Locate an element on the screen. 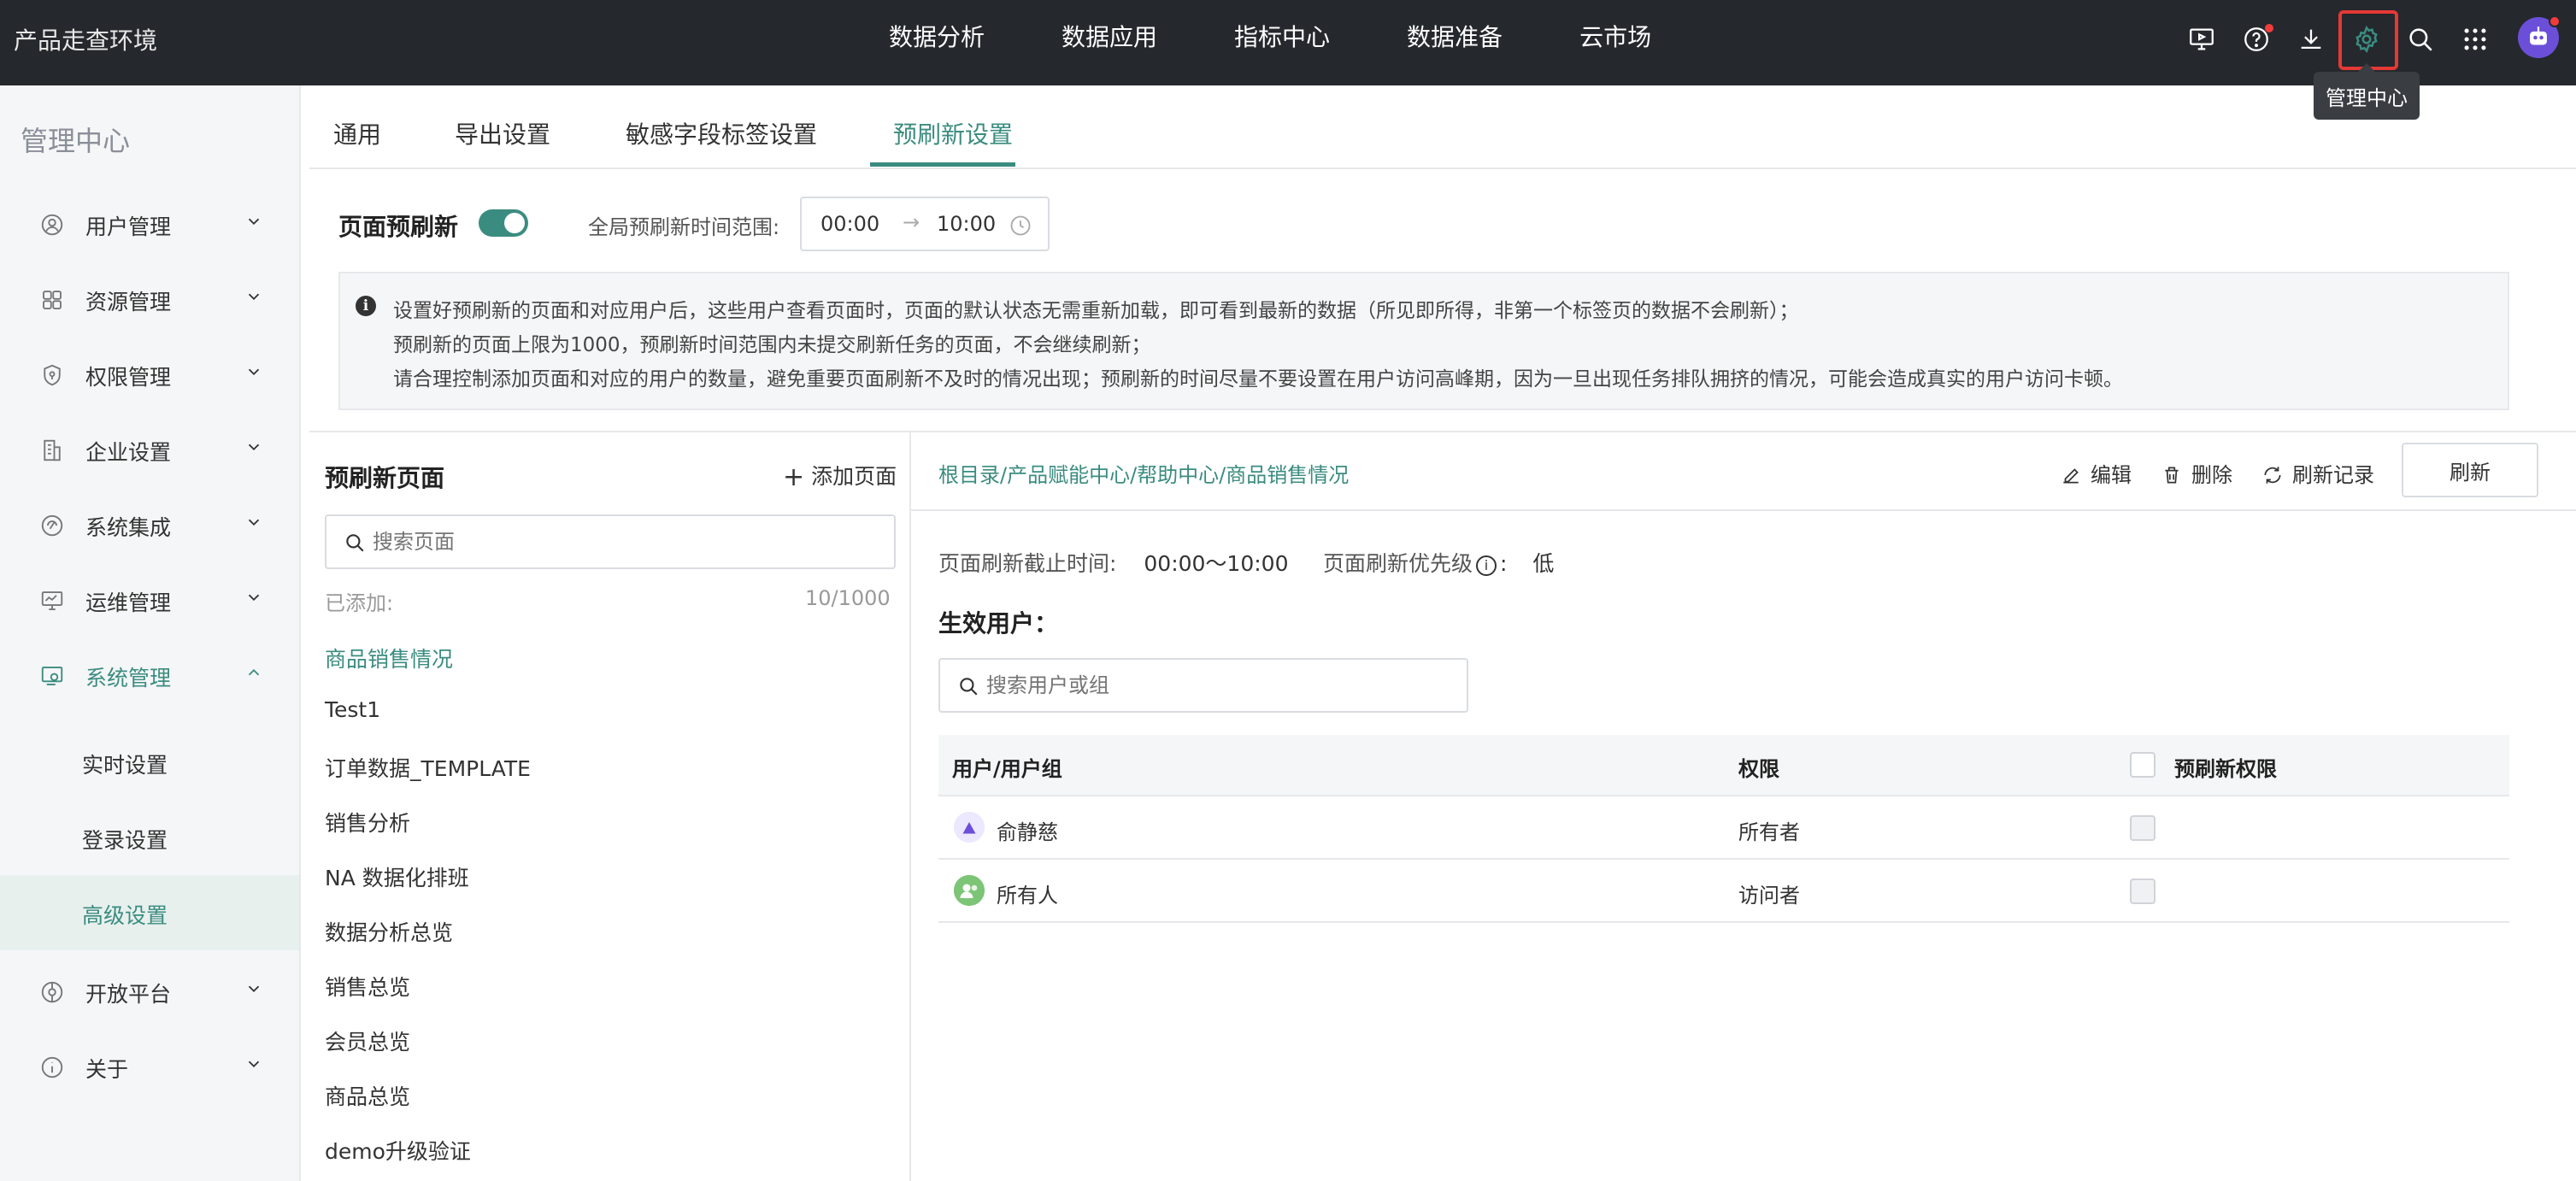  sidebar-item-resource-management: 资源管理 is located at coordinates (149, 302).